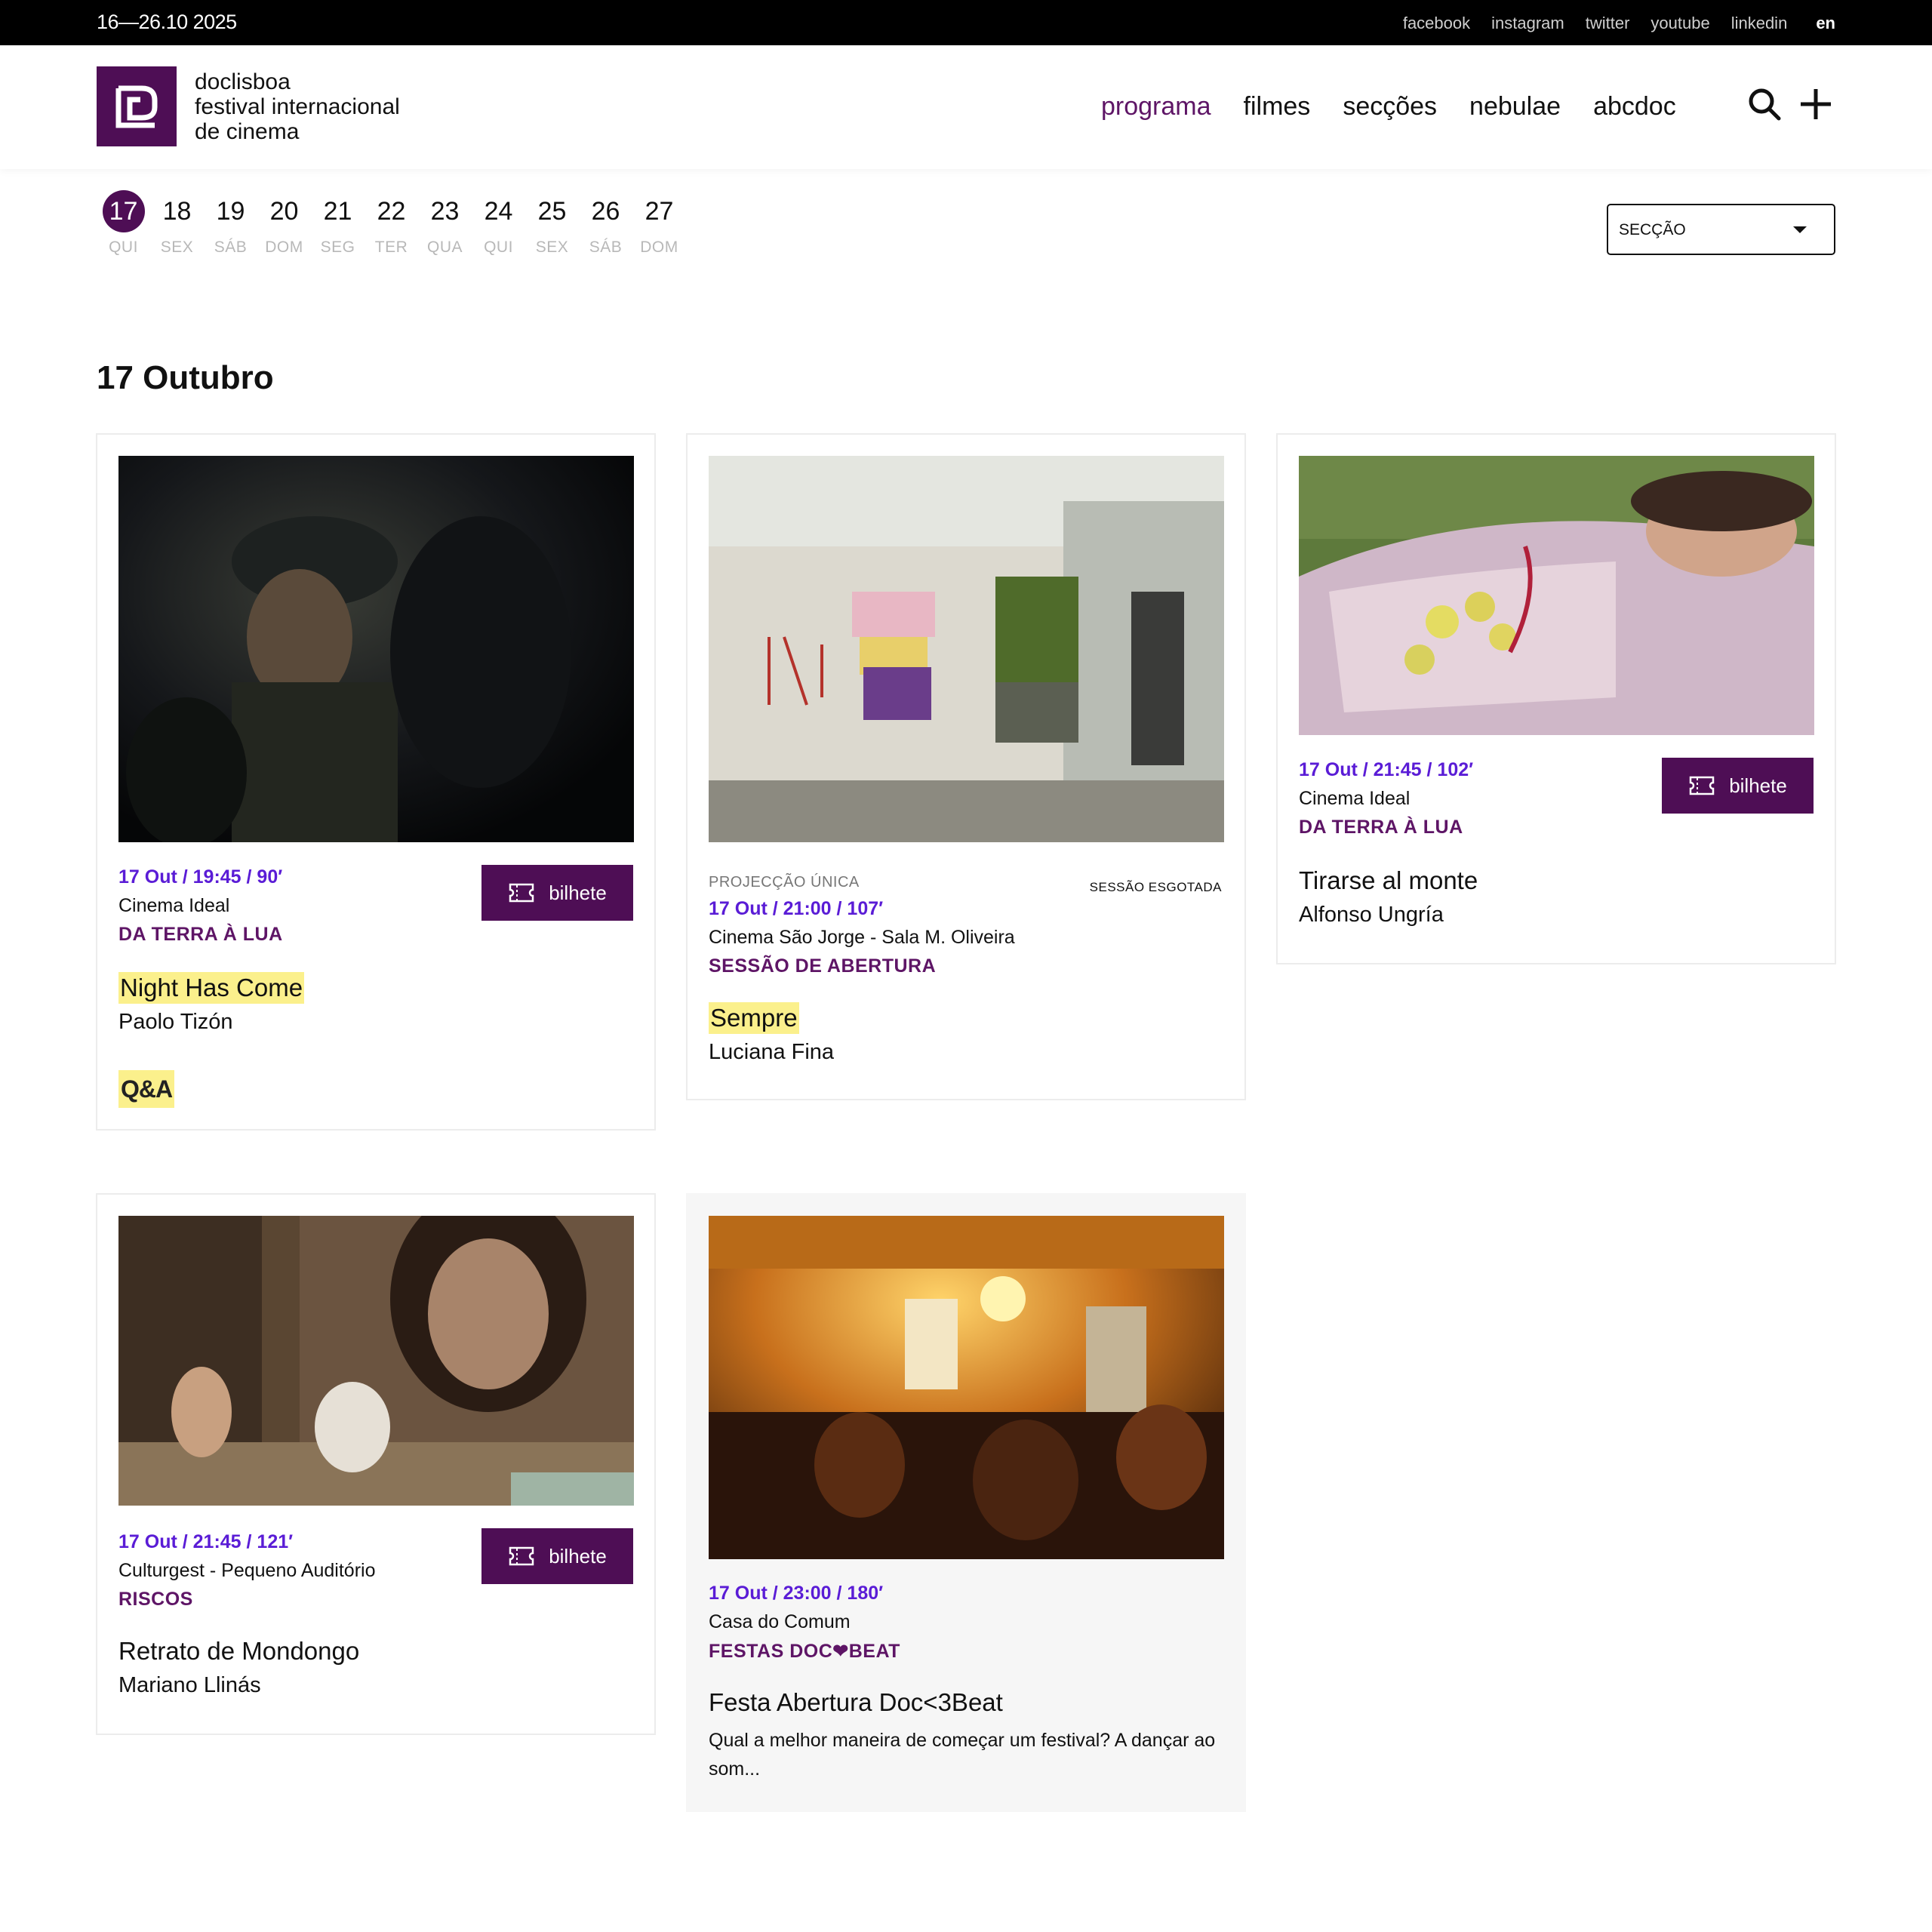  Describe the element at coordinates (1721, 229) in the screenshot. I see `section-filter-dropdown: SECÇÃO` at that location.